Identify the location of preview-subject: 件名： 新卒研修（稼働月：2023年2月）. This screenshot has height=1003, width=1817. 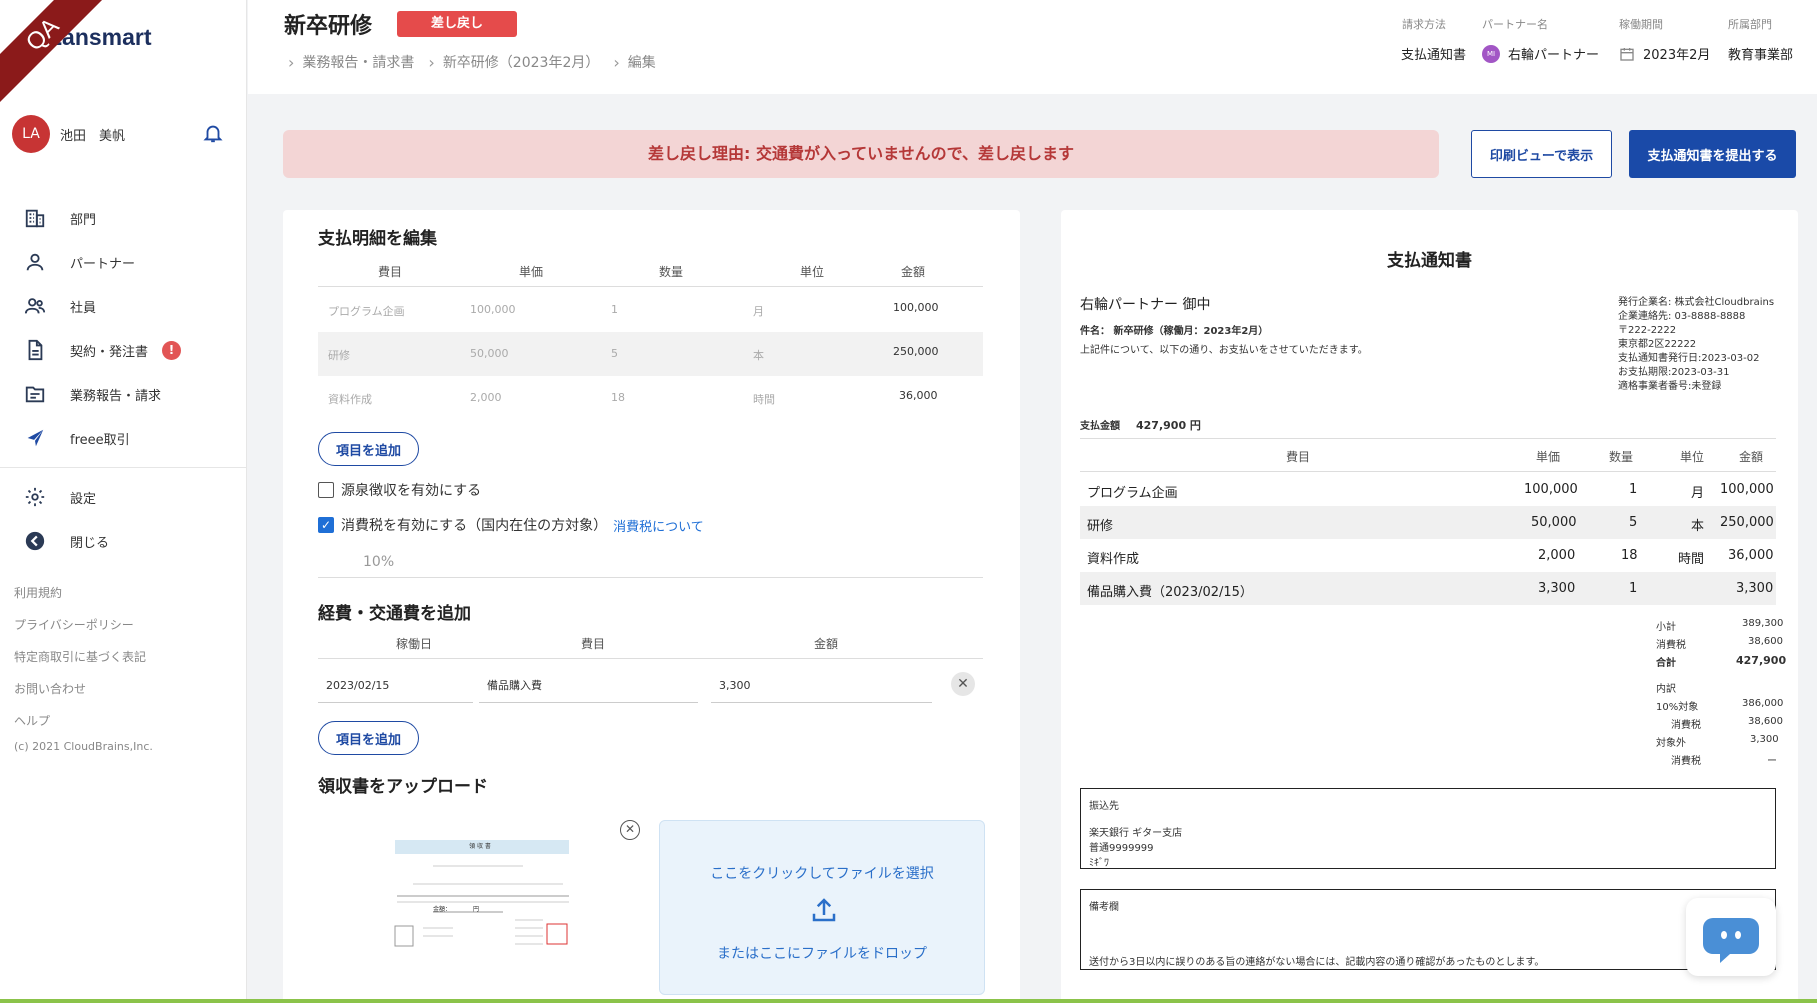
(1174, 331).